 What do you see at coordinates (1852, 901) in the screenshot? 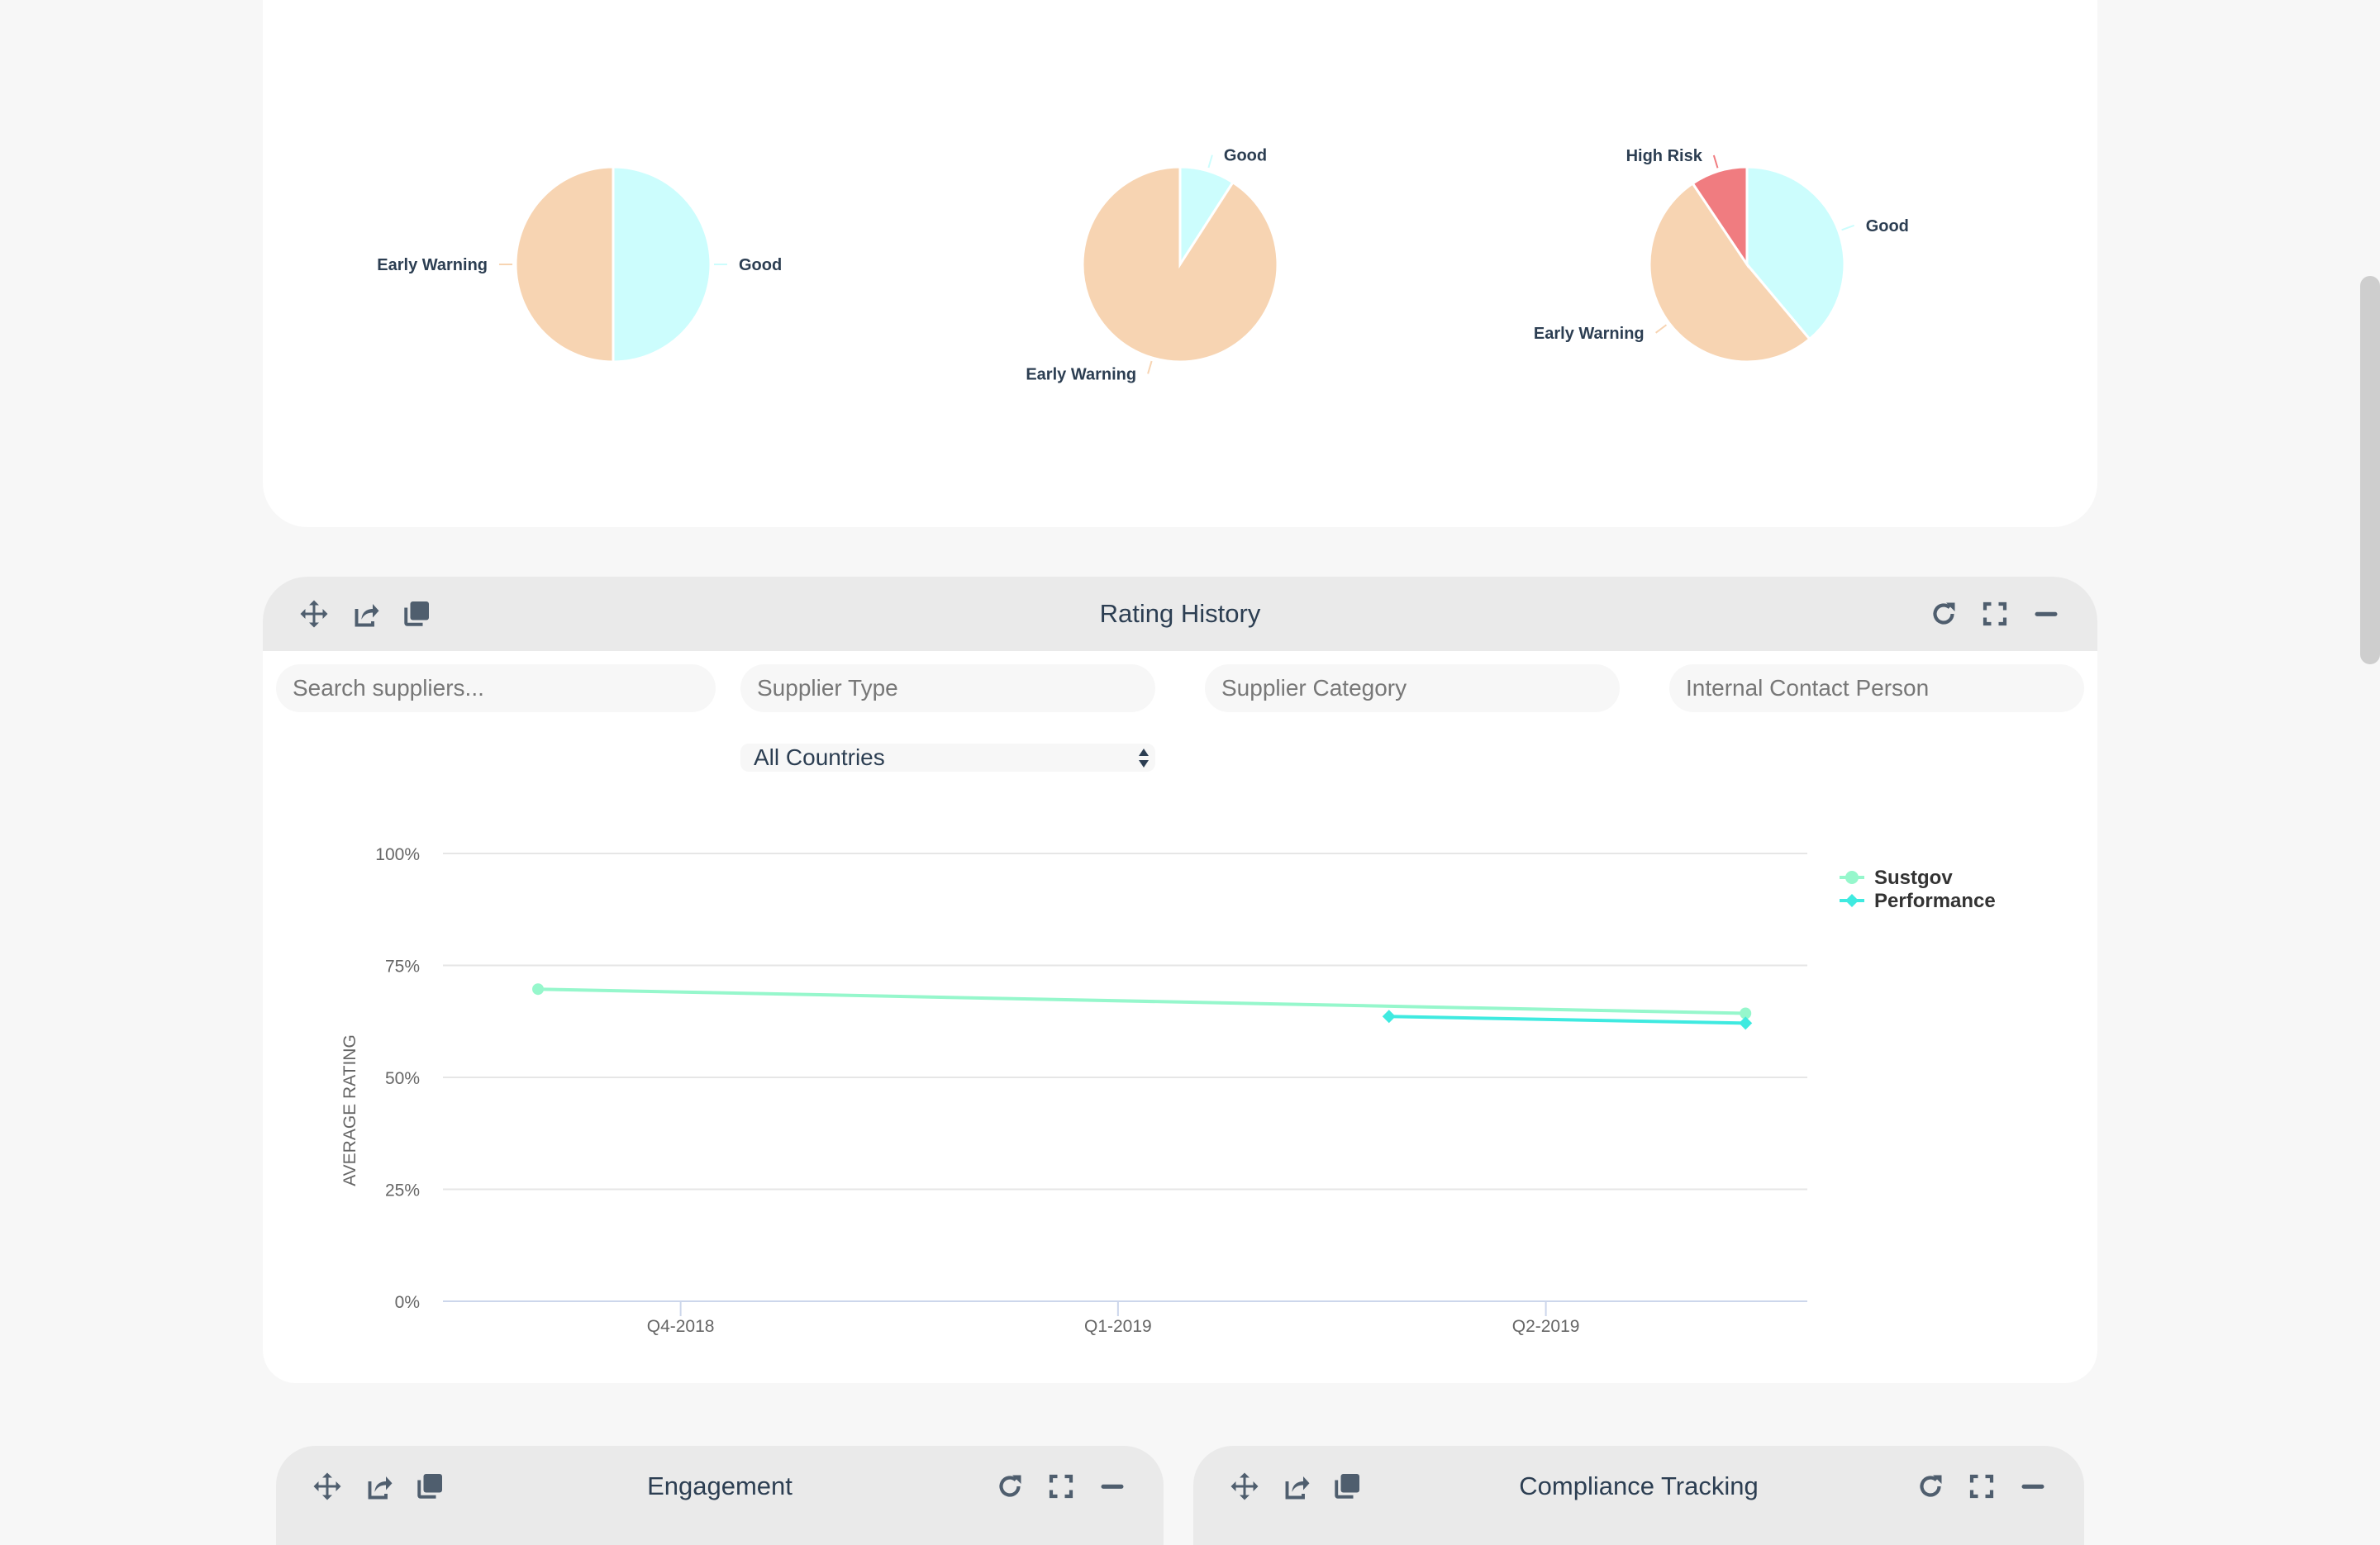
I see `legend-marker-diamond-icon` at bounding box center [1852, 901].